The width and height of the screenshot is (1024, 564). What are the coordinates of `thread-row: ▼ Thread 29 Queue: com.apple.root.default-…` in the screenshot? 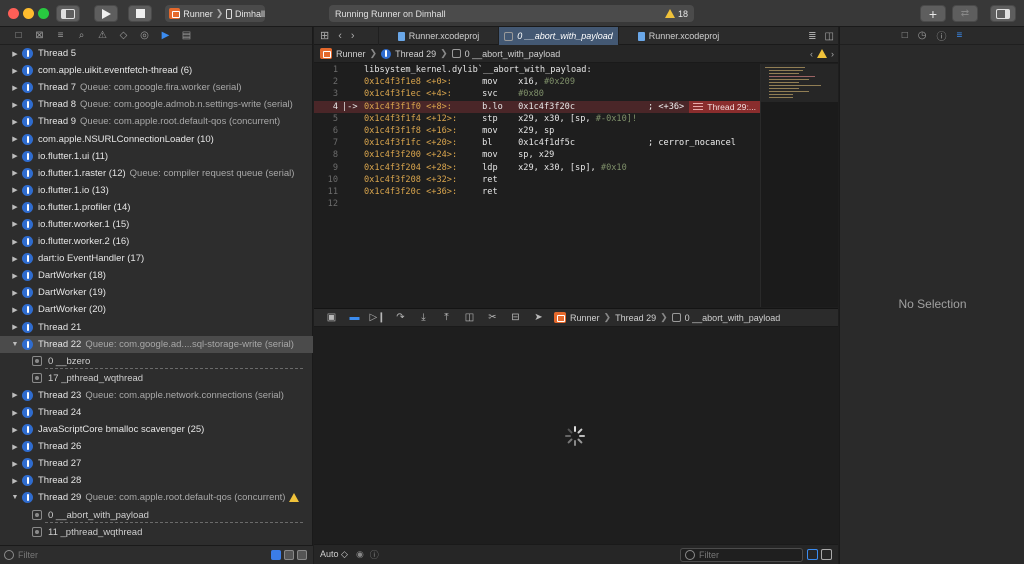 It's located at (156, 497).